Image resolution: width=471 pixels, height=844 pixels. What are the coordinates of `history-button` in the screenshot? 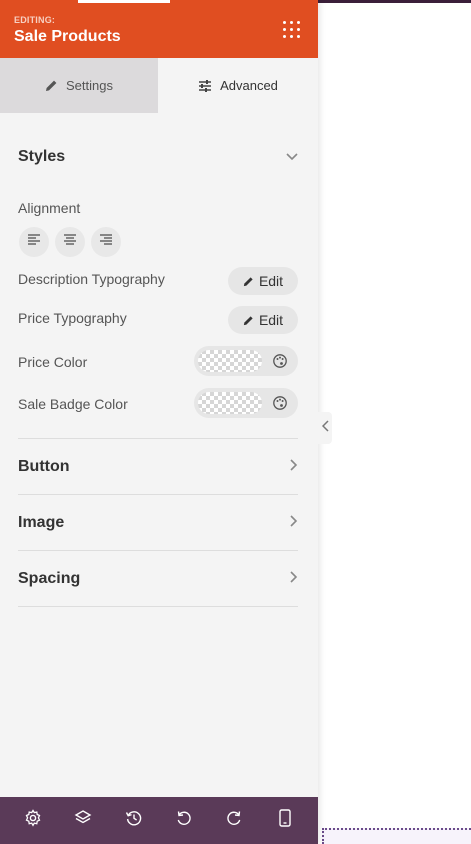 It's located at (134, 821).